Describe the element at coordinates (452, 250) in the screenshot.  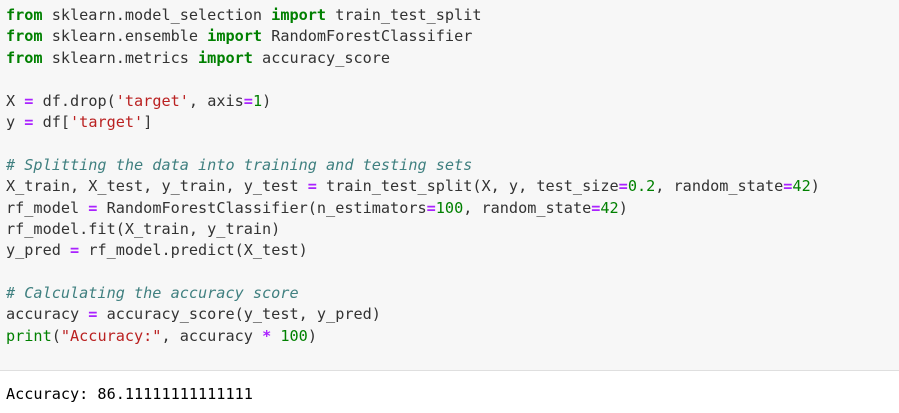
I see `code-line: y_pred = rf_model.predict(X_test)` at that location.